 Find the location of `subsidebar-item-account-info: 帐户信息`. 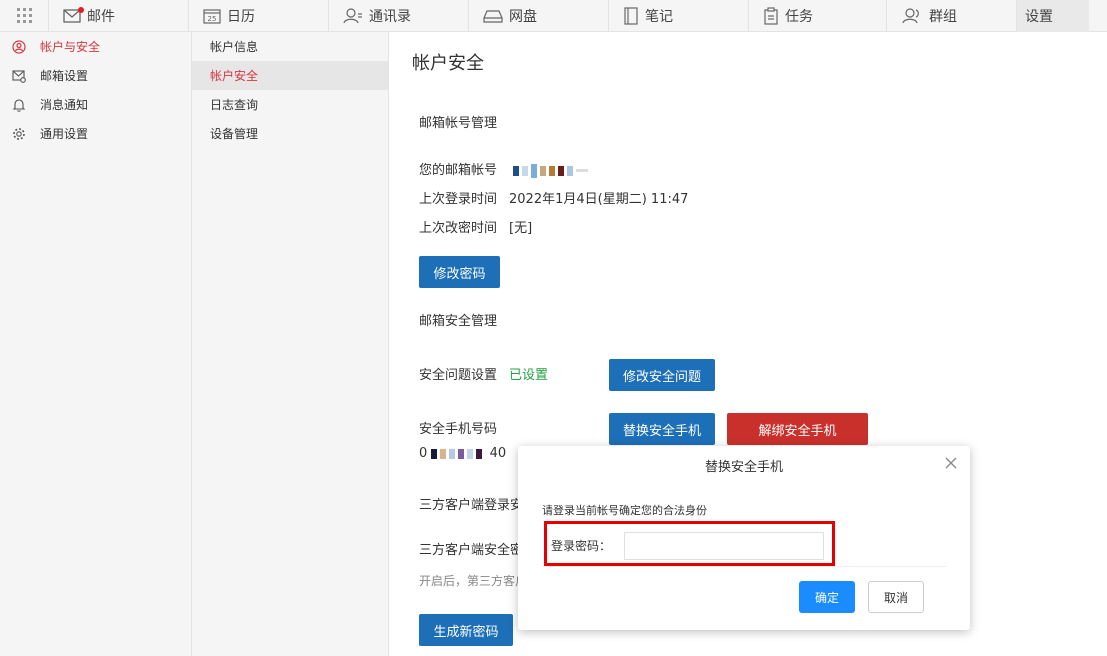

subsidebar-item-account-info: 帐户信息 is located at coordinates (290, 46).